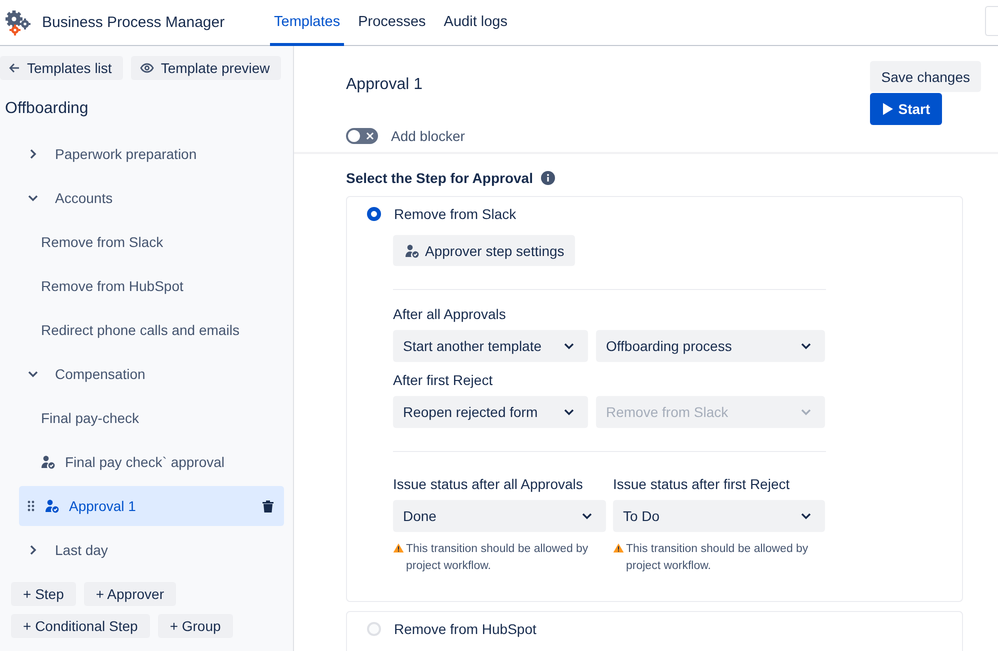  I want to click on dropdown: Offboarding process, so click(710, 346).